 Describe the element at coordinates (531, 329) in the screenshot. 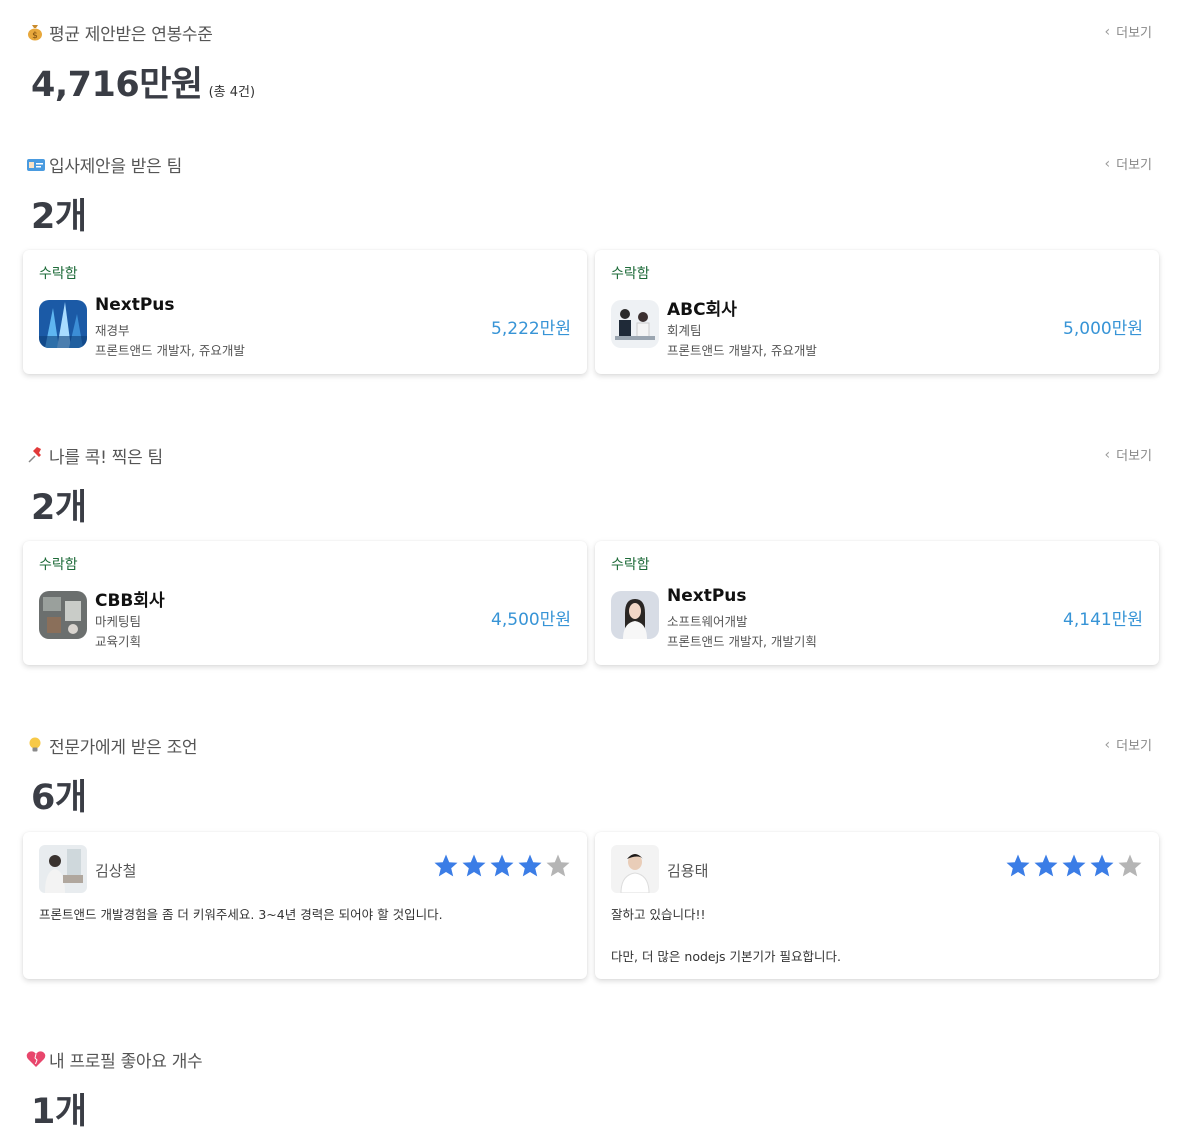

I see `offer-amount: 5,222만원` at that location.